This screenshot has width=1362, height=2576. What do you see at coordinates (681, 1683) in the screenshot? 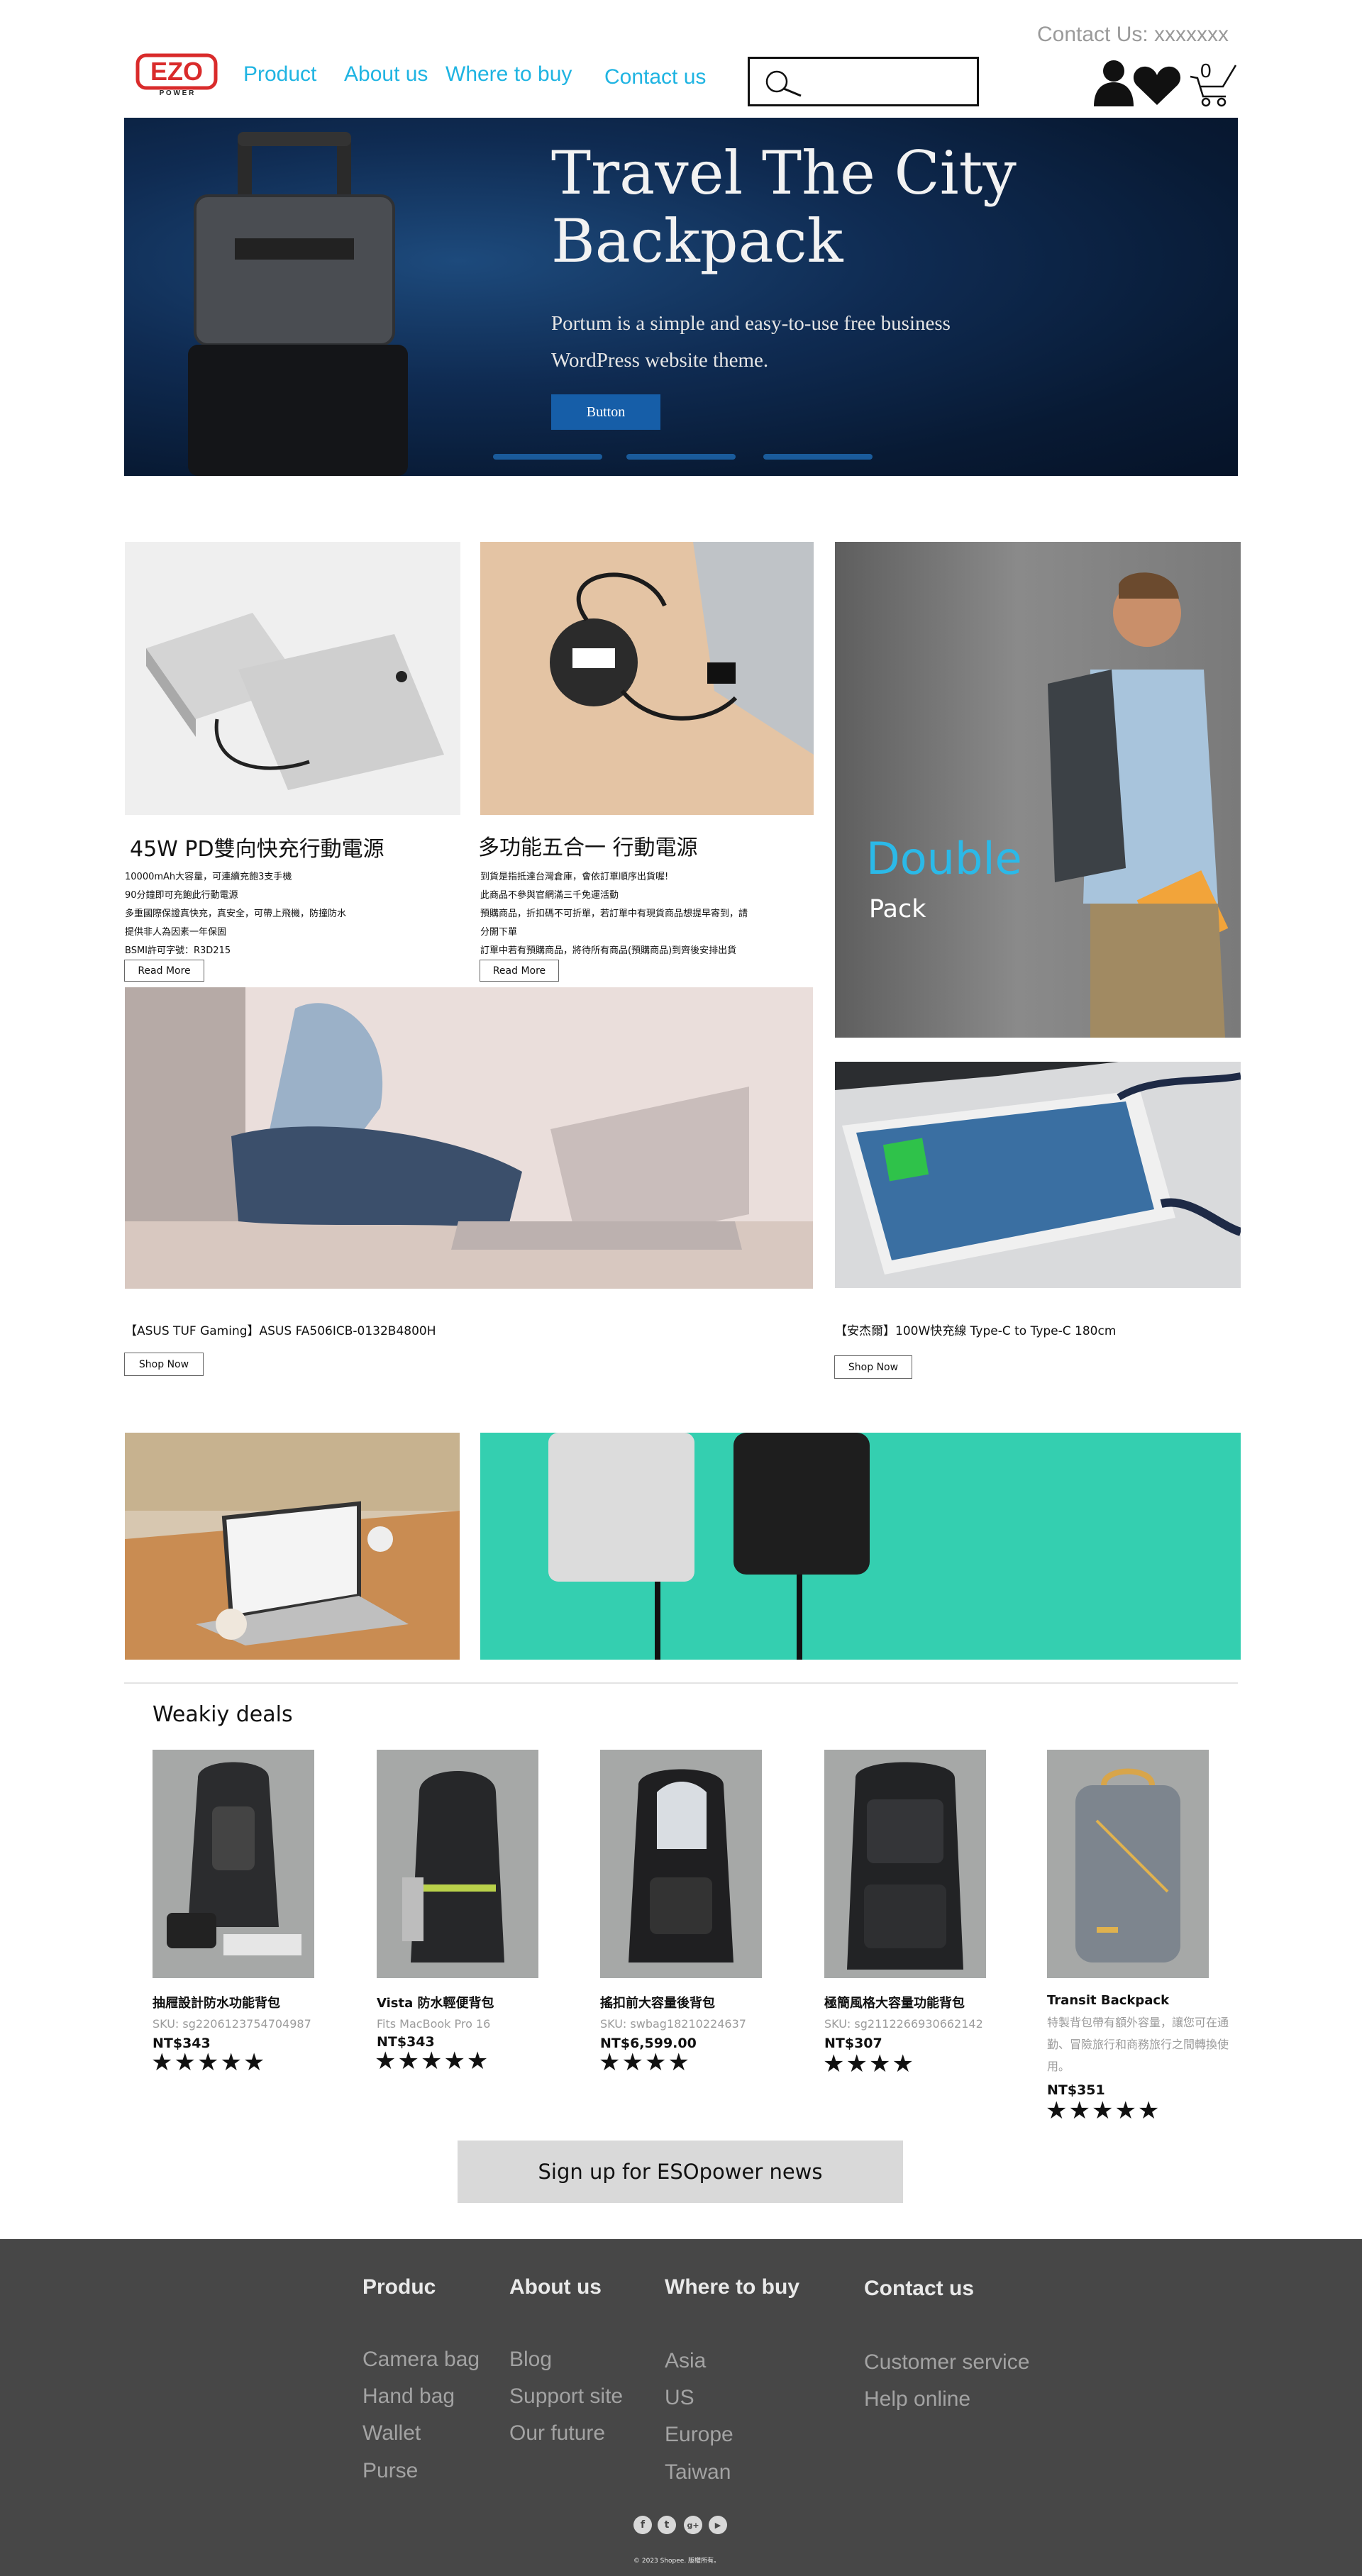
I see `section-divider` at bounding box center [681, 1683].